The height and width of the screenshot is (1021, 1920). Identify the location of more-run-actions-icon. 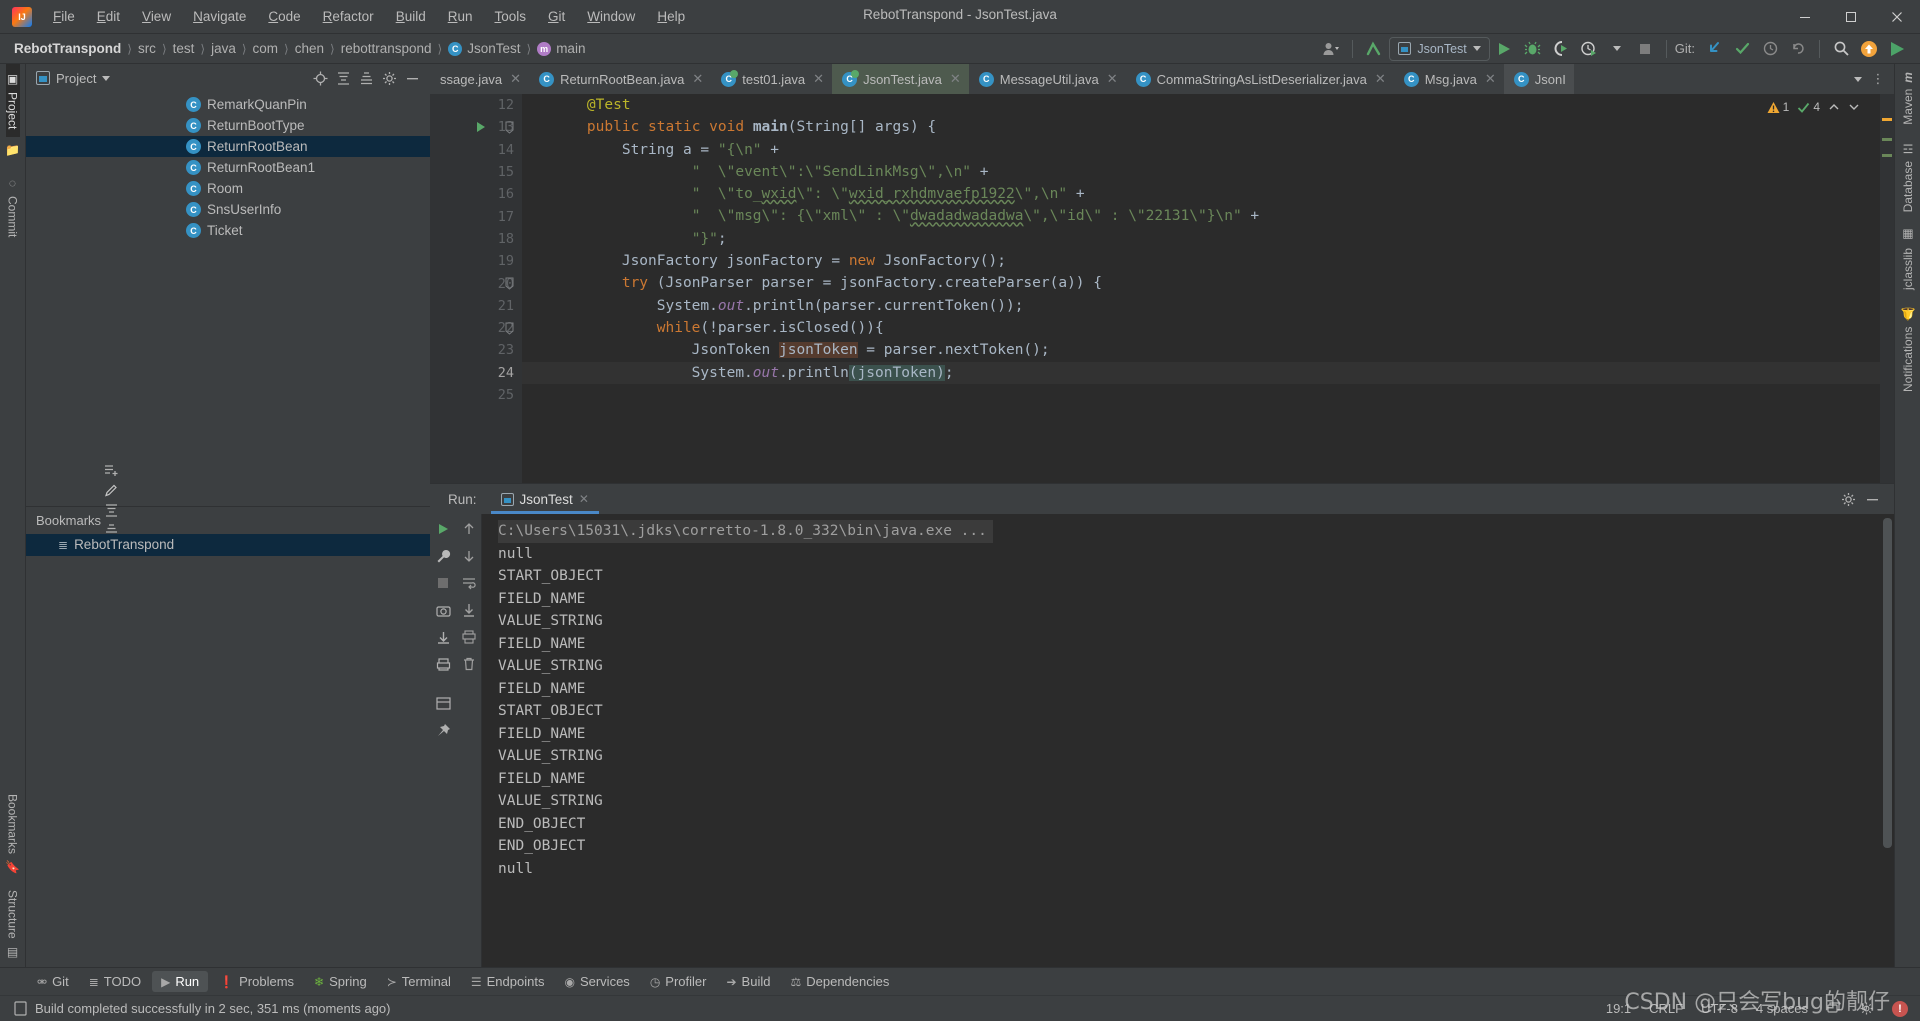
(1617, 49).